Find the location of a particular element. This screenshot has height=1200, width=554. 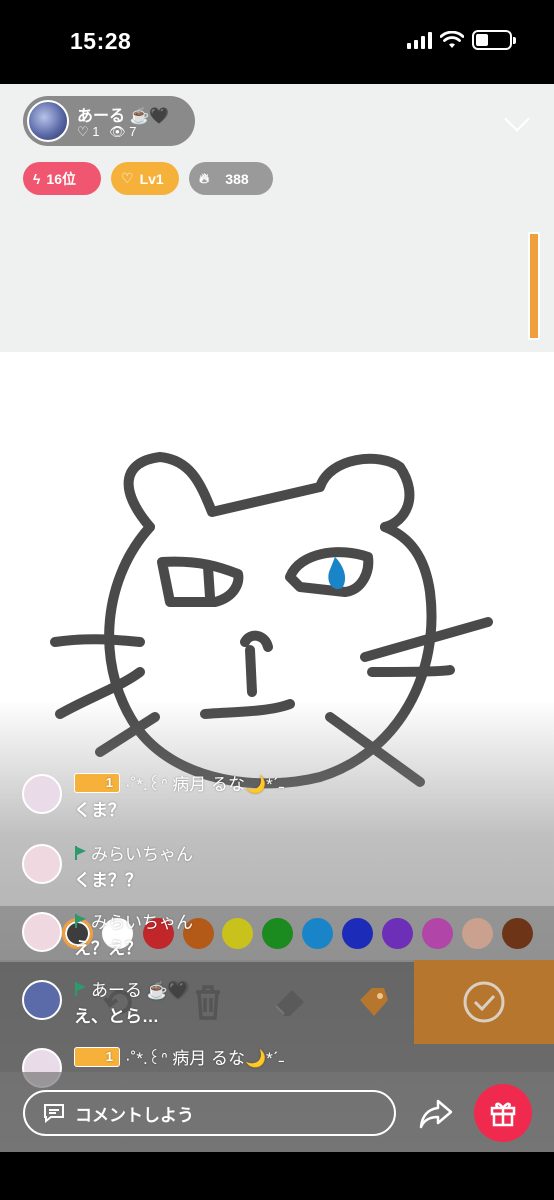

gift-icon is located at coordinates (503, 1114).